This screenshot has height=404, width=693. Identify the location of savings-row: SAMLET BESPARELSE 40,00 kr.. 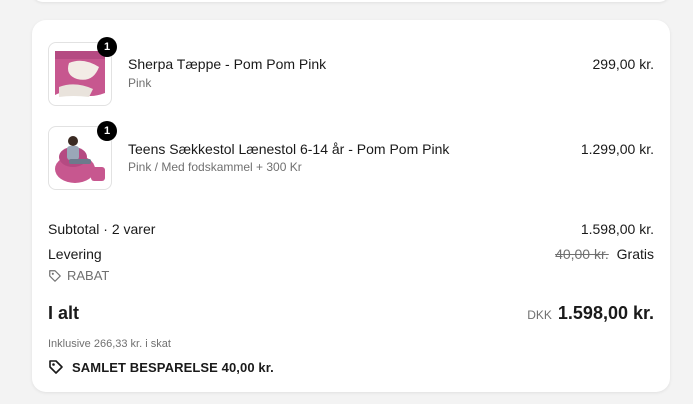
(351, 367).